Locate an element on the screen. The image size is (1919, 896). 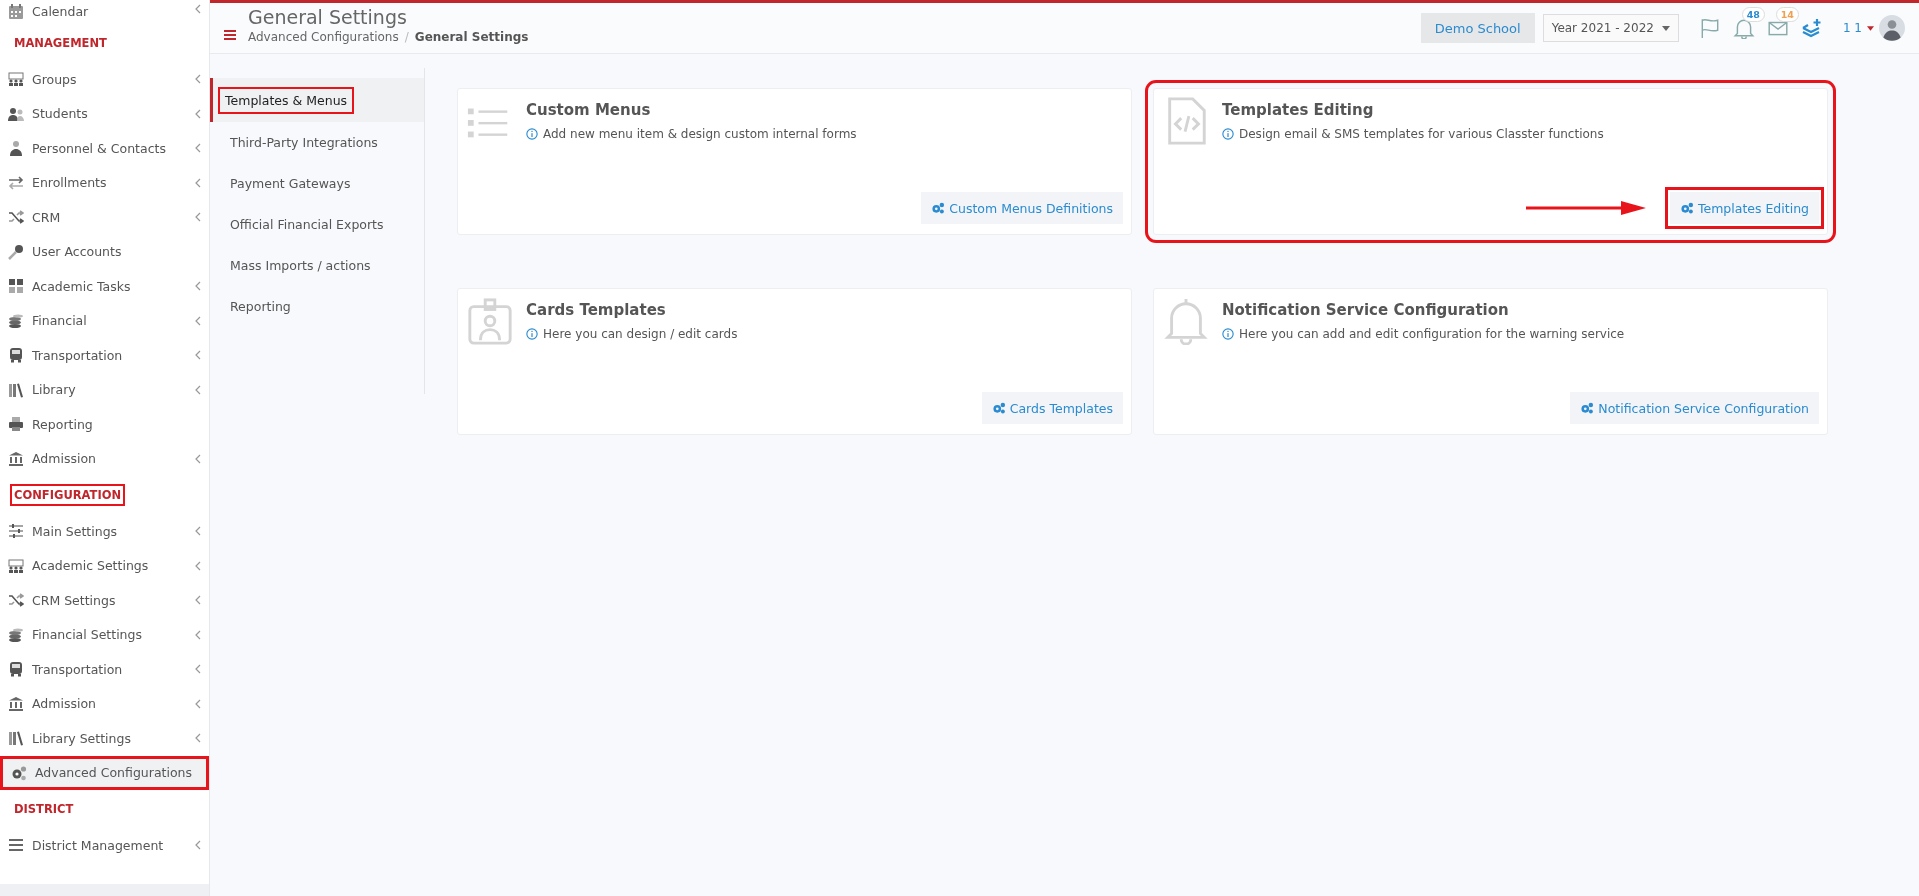
sidebar-item: Financial is located at coordinates (104, 320).